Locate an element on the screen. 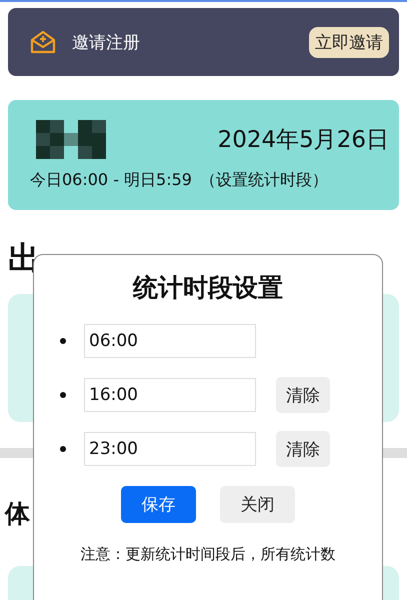 This screenshot has width=407, height=600. envelope-icon is located at coordinates (43, 42).